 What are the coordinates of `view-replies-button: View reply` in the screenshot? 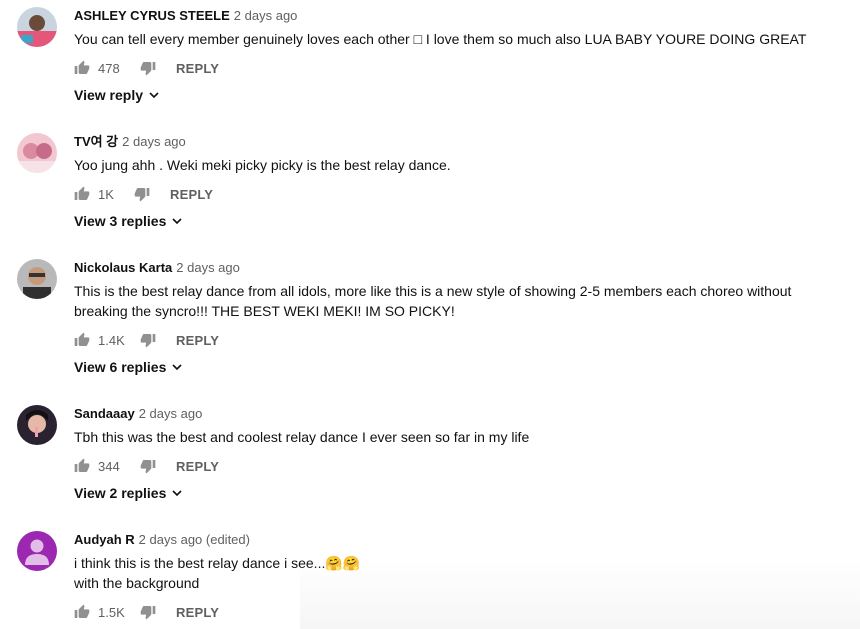 It's located at (117, 95).